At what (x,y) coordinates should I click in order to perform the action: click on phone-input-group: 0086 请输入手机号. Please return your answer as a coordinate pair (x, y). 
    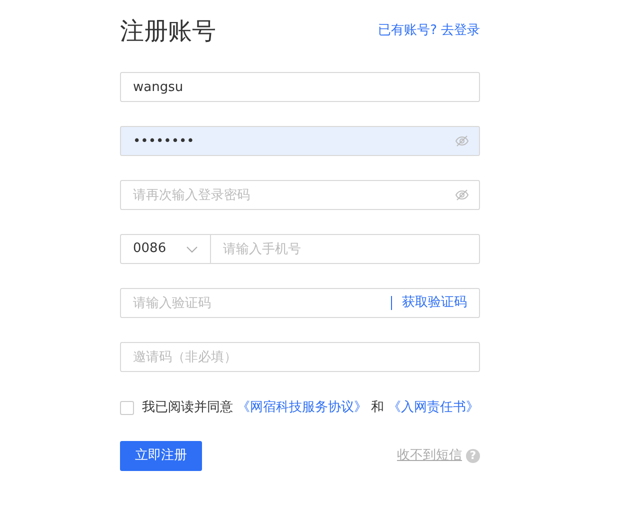
    Looking at the image, I should click on (300, 249).